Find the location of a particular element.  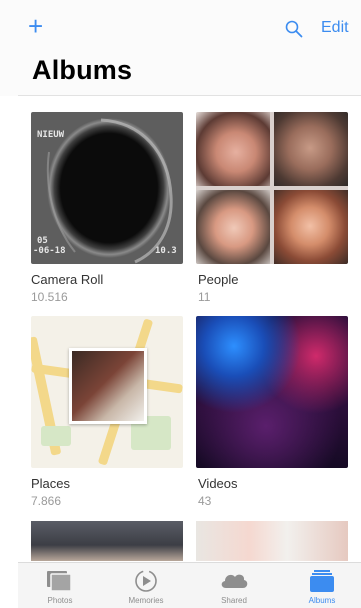

albums-icon is located at coordinates (322, 581).